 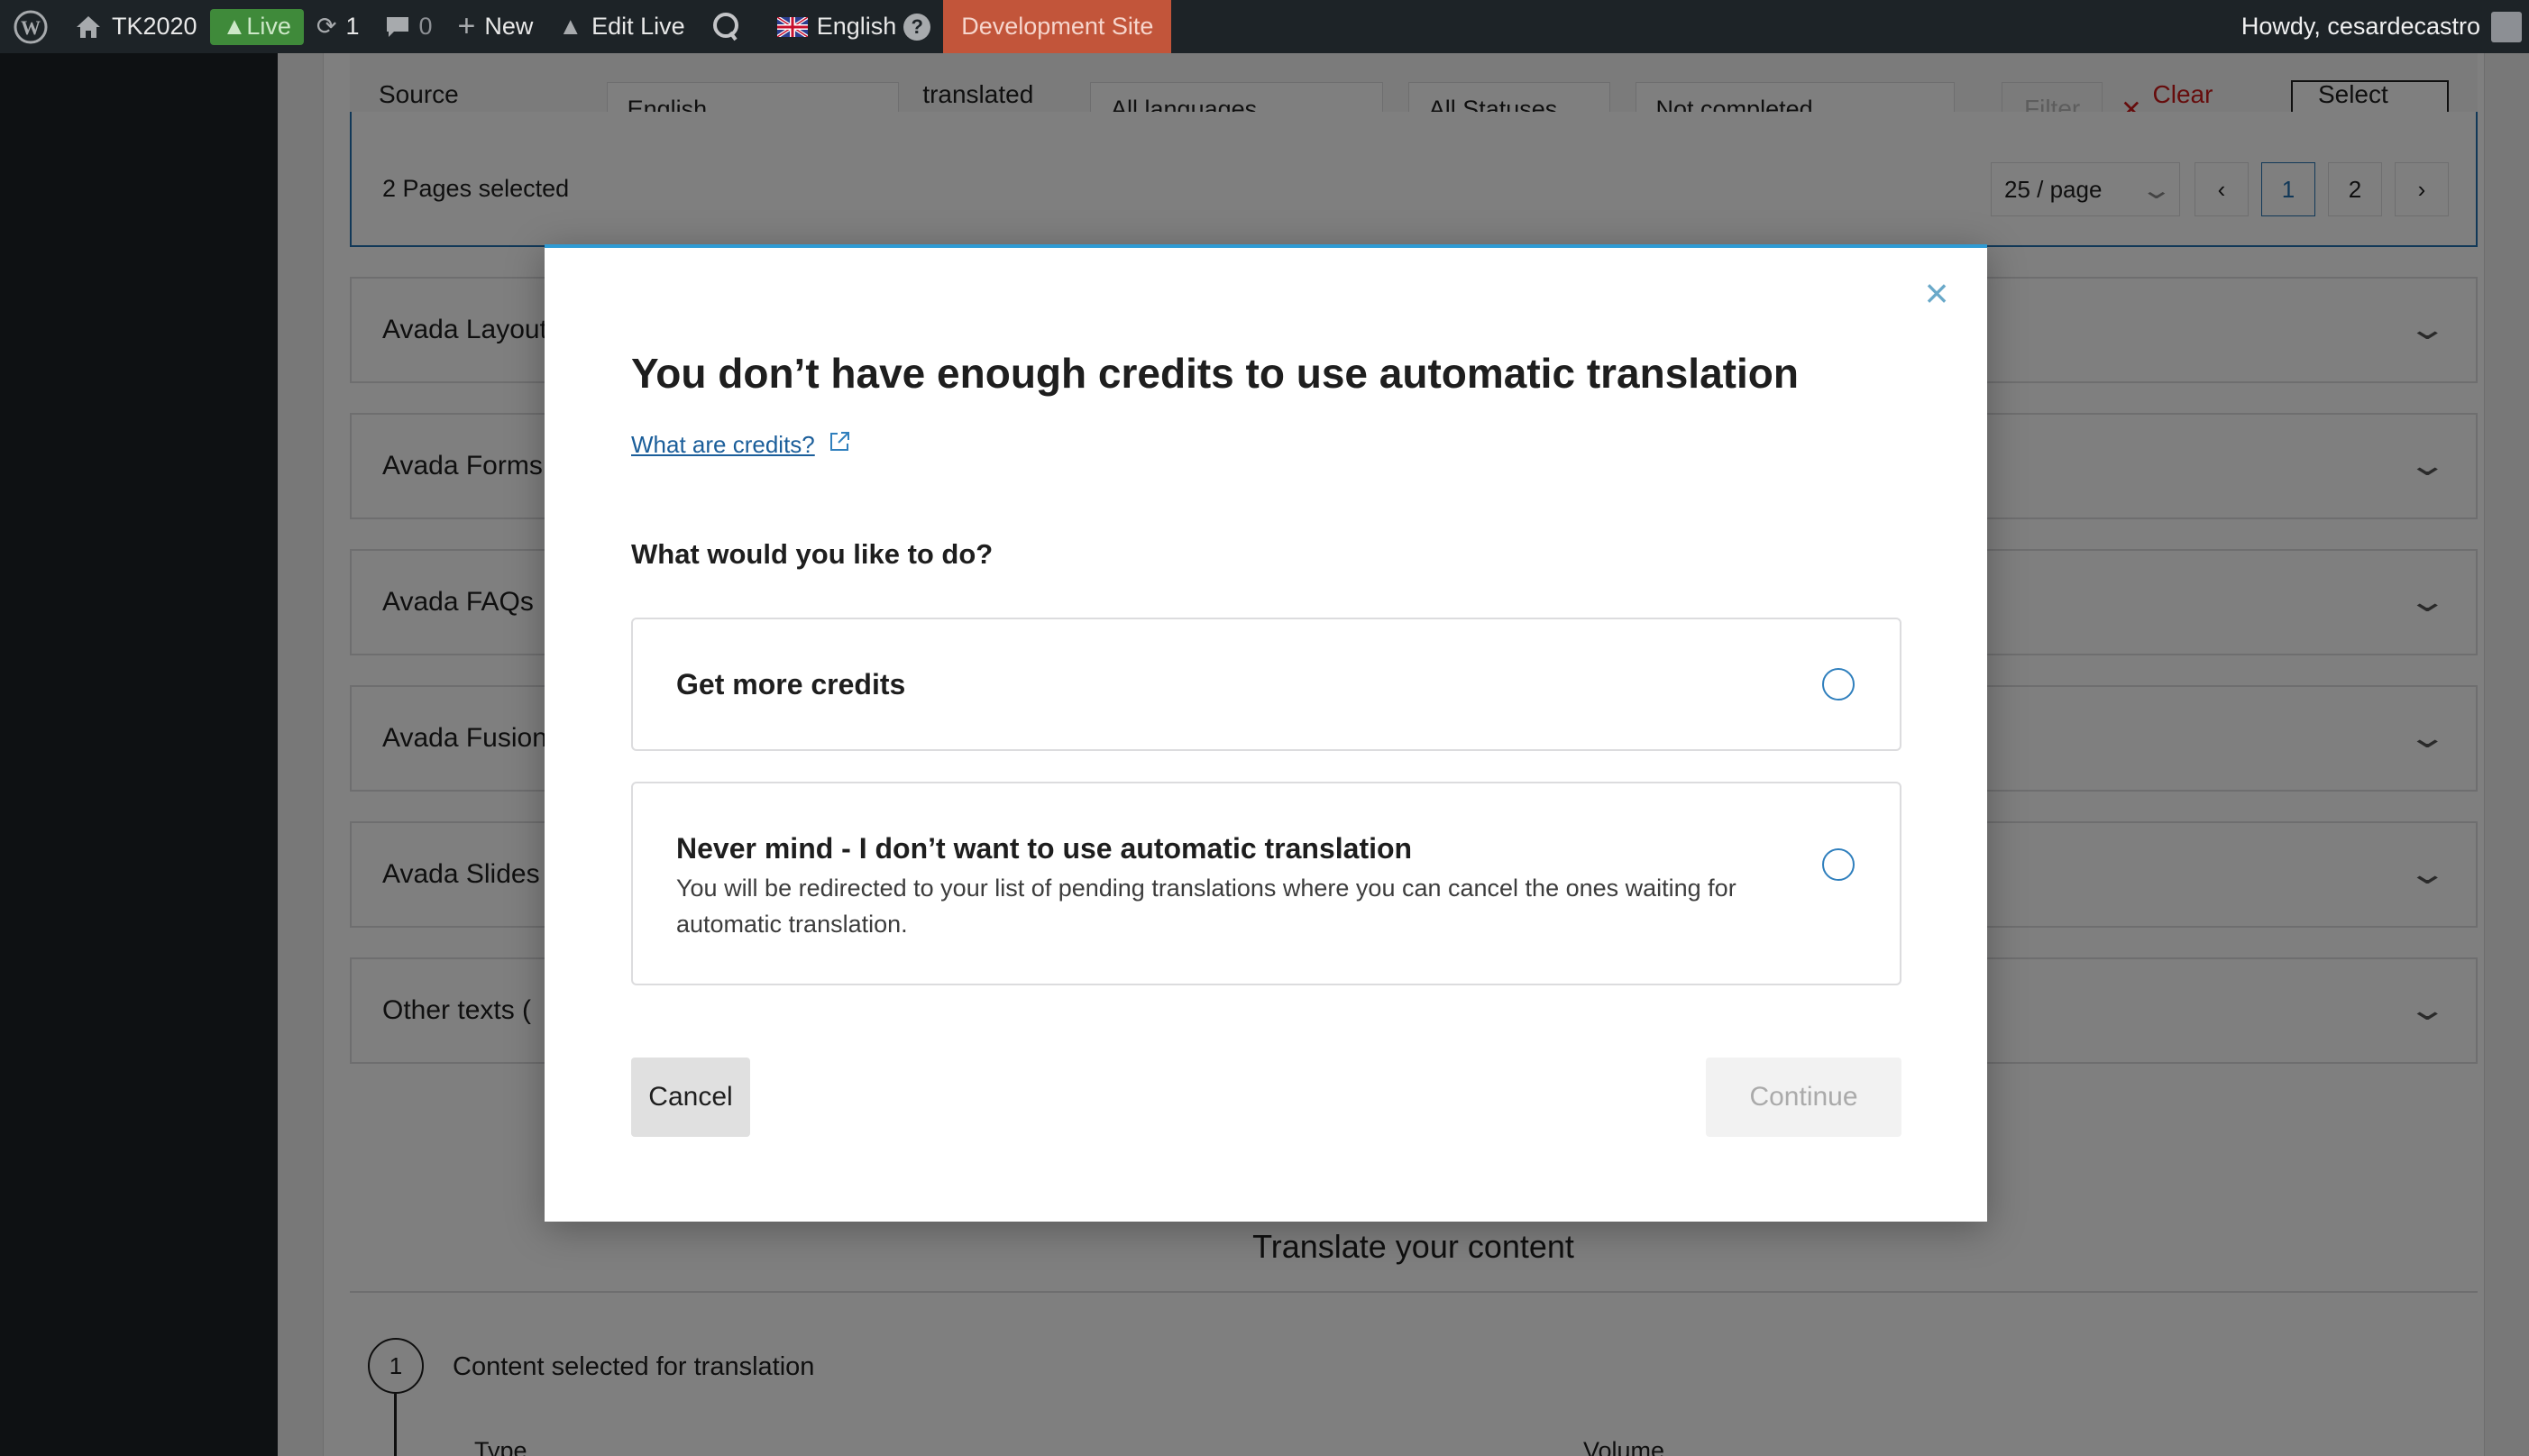 I want to click on greeting: Howdy, cesardecastro, so click(x=2360, y=27).